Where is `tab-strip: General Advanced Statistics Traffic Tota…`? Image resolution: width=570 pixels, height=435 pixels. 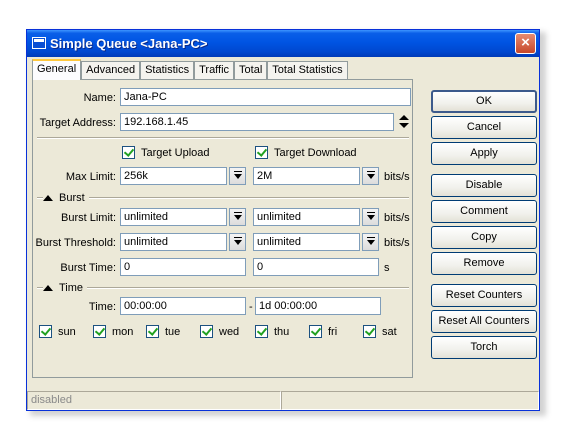 tab-strip: General Advanced Statistics Traffic Tota… is located at coordinates (190, 69).